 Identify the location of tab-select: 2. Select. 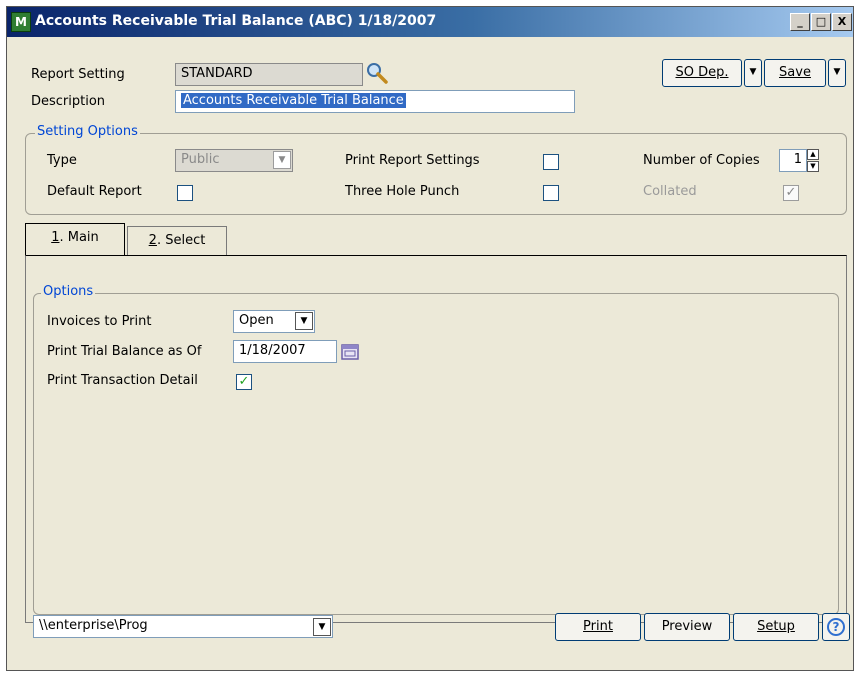
(177, 241).